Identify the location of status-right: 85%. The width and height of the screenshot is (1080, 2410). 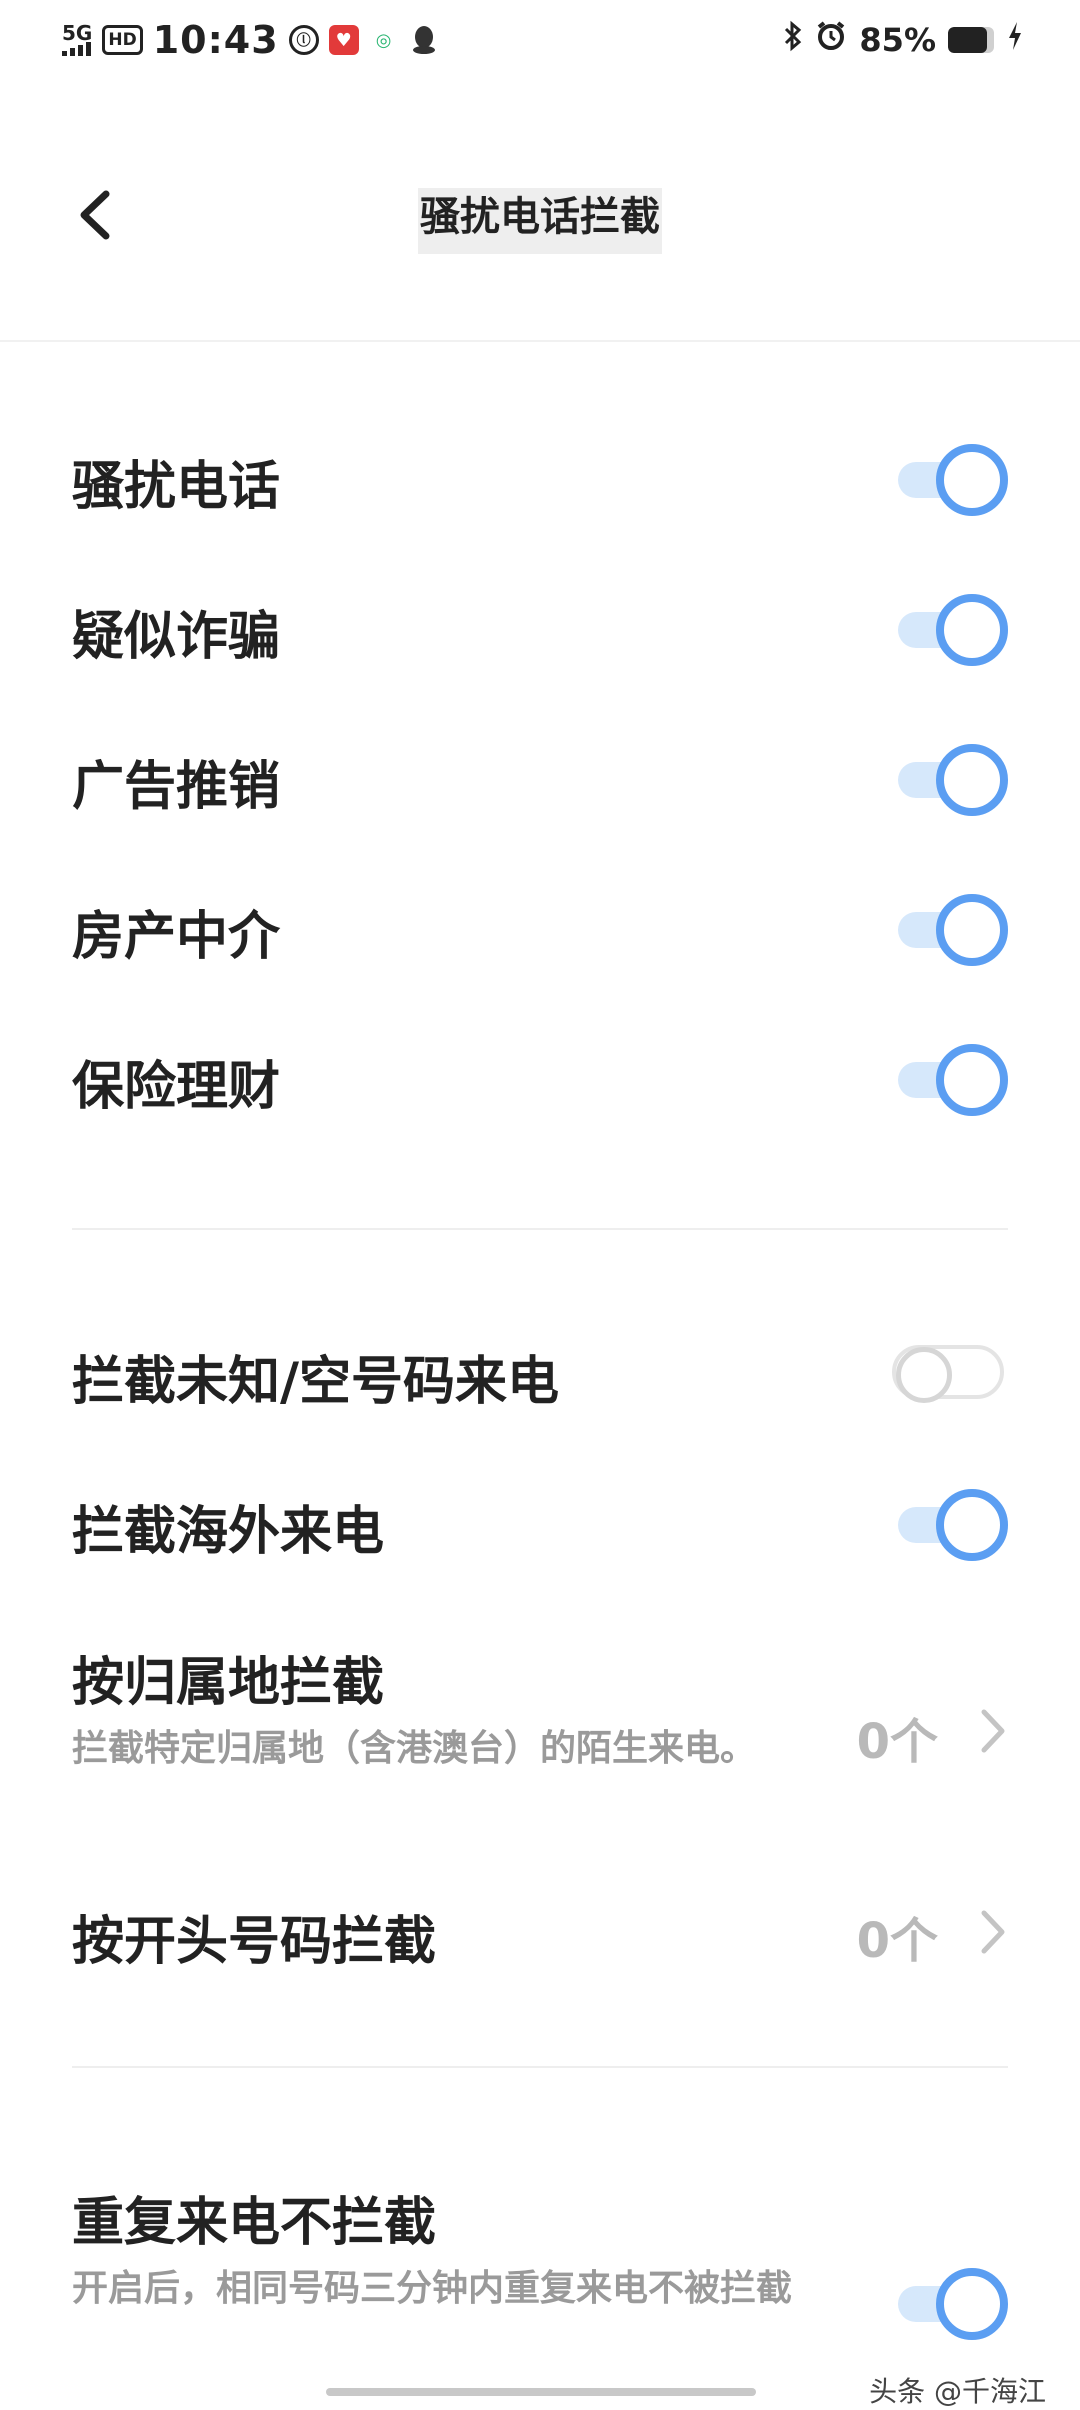
(903, 40).